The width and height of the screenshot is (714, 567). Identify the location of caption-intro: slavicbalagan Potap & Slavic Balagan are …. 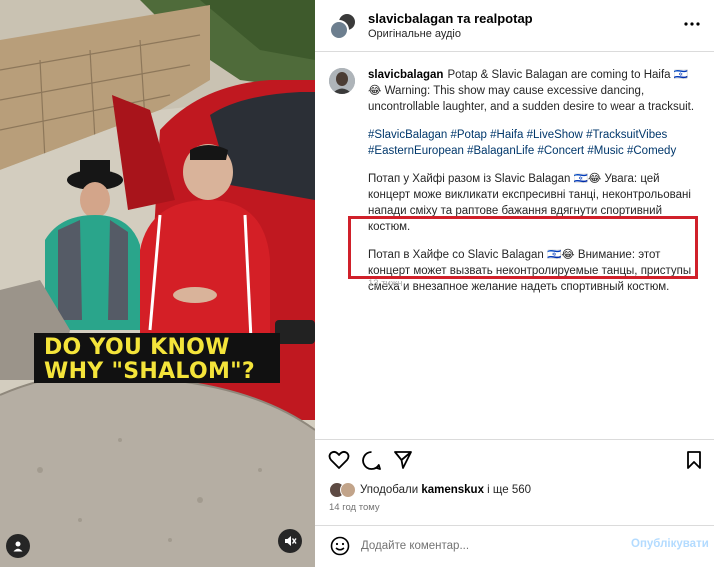
(533, 91).